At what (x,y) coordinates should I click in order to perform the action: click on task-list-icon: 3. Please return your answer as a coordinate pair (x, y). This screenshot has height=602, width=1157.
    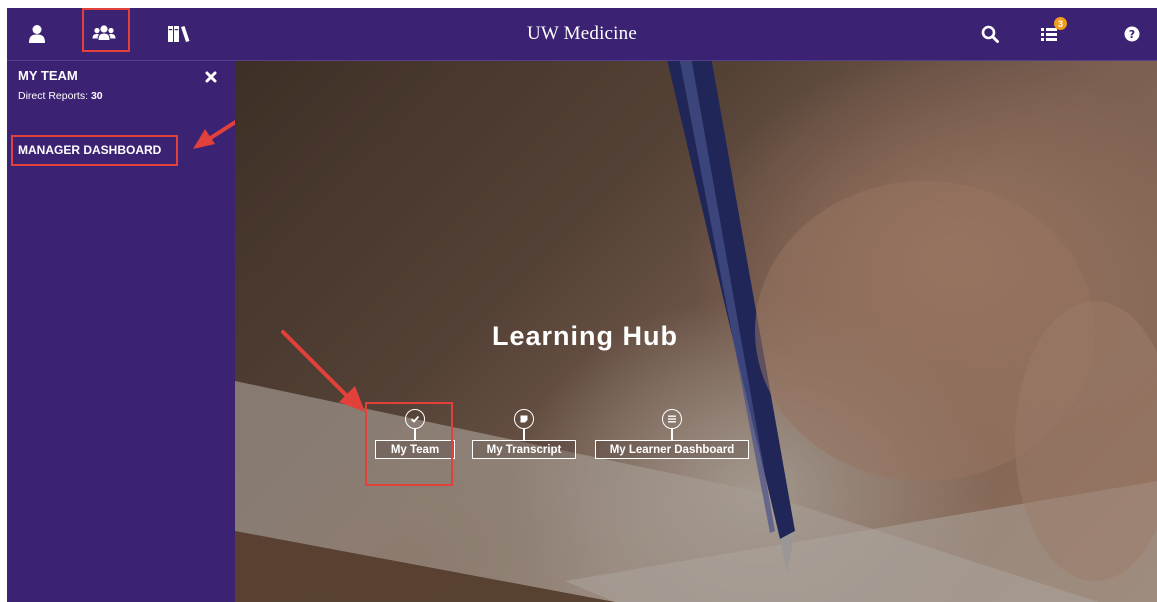
    Looking at the image, I should click on (1052, 32).